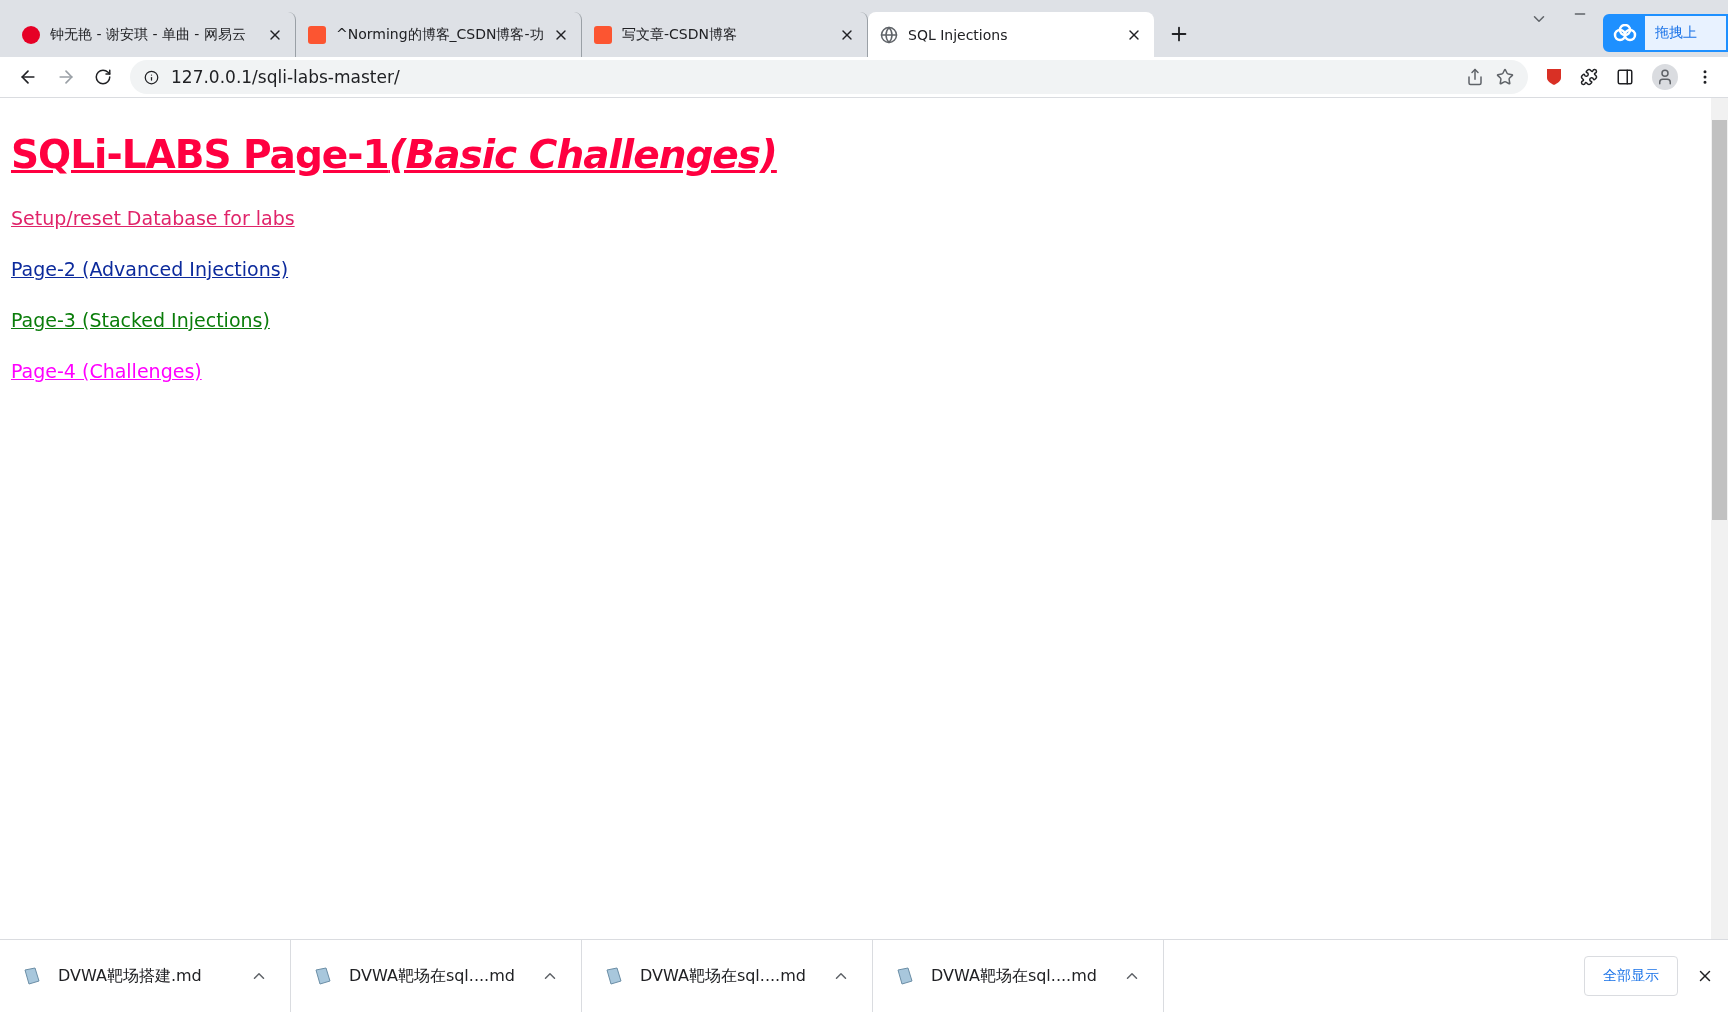 This screenshot has width=1728, height=1012. What do you see at coordinates (1625, 77) in the screenshot?
I see `side-panel-icon` at bounding box center [1625, 77].